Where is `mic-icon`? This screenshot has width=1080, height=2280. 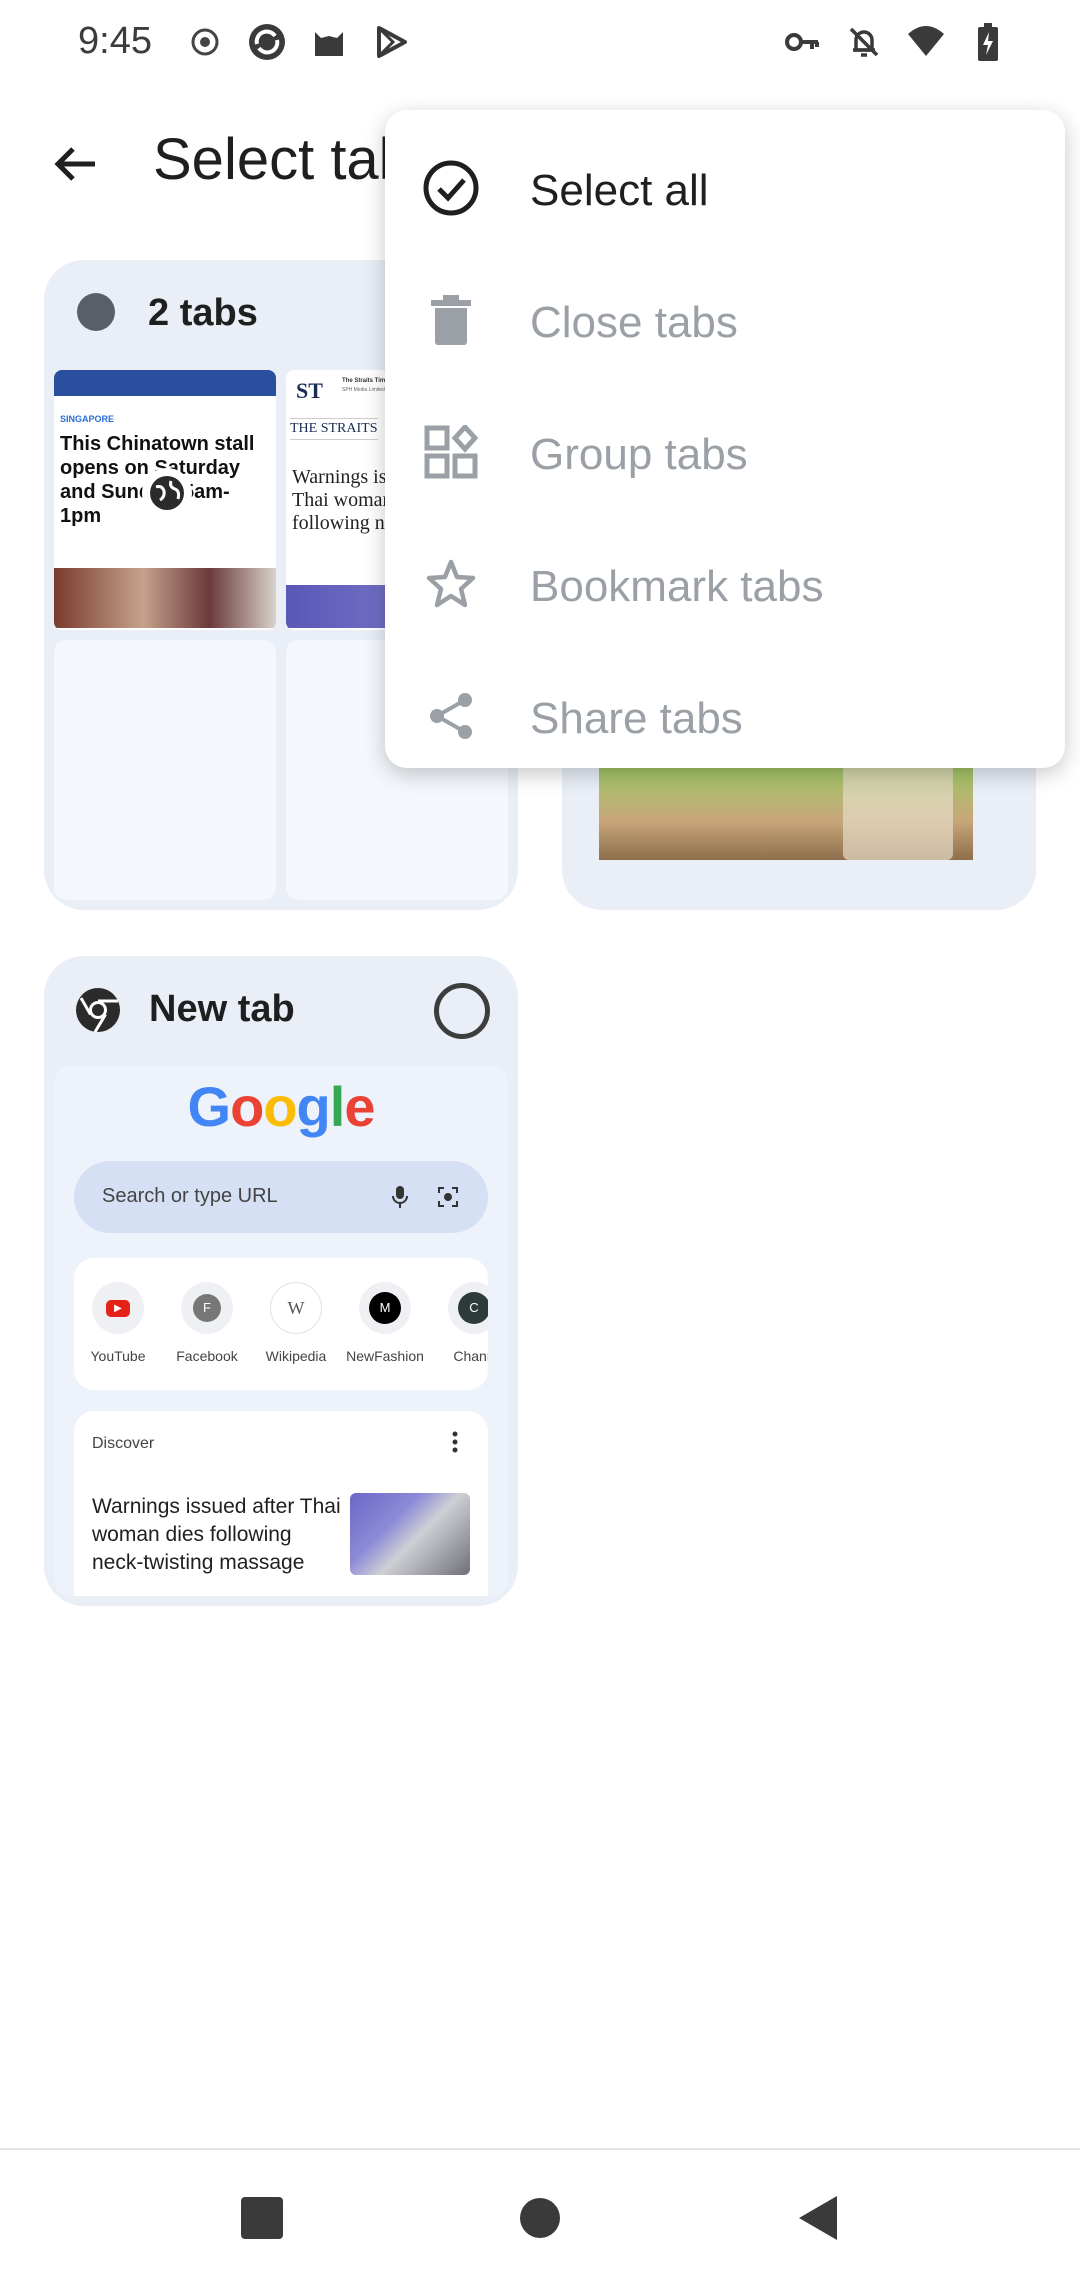 mic-icon is located at coordinates (400, 1197).